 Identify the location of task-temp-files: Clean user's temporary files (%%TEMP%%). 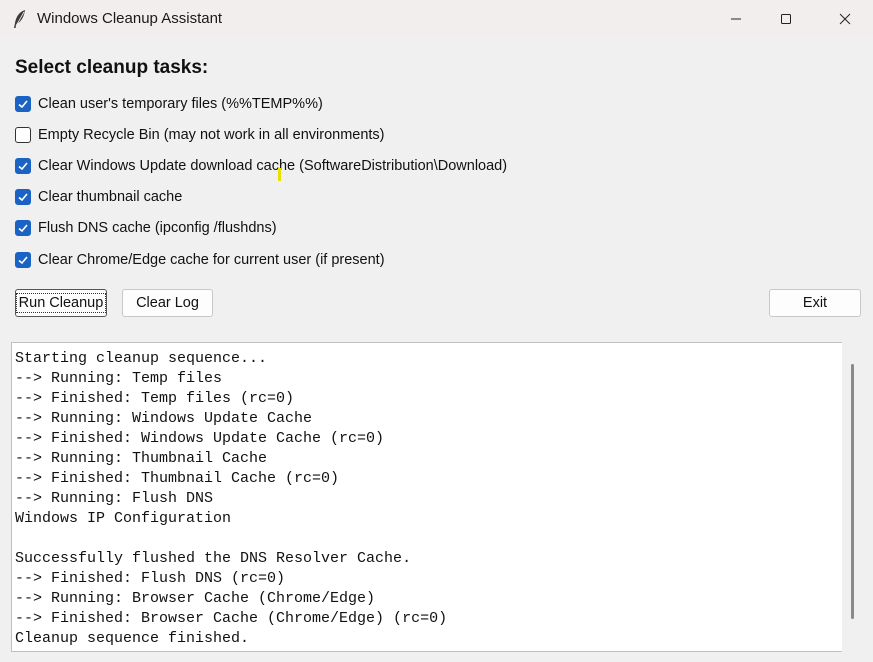
(169, 104).